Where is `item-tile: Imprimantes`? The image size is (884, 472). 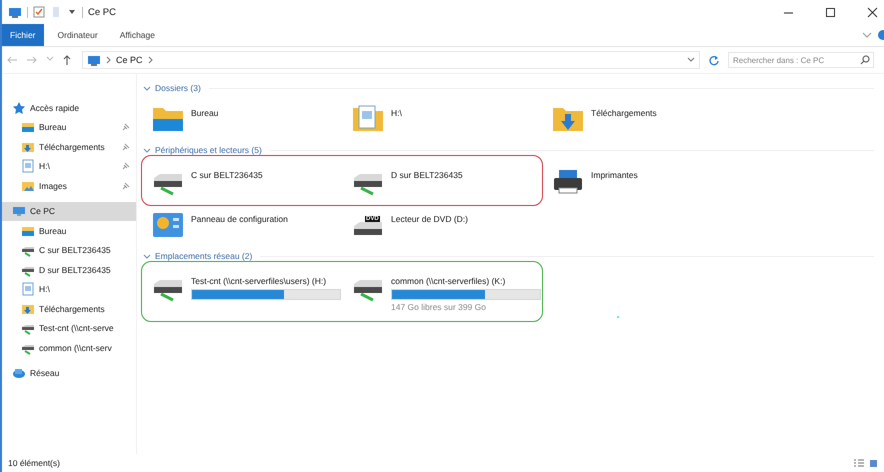 item-tile: Imprimantes is located at coordinates (643, 180).